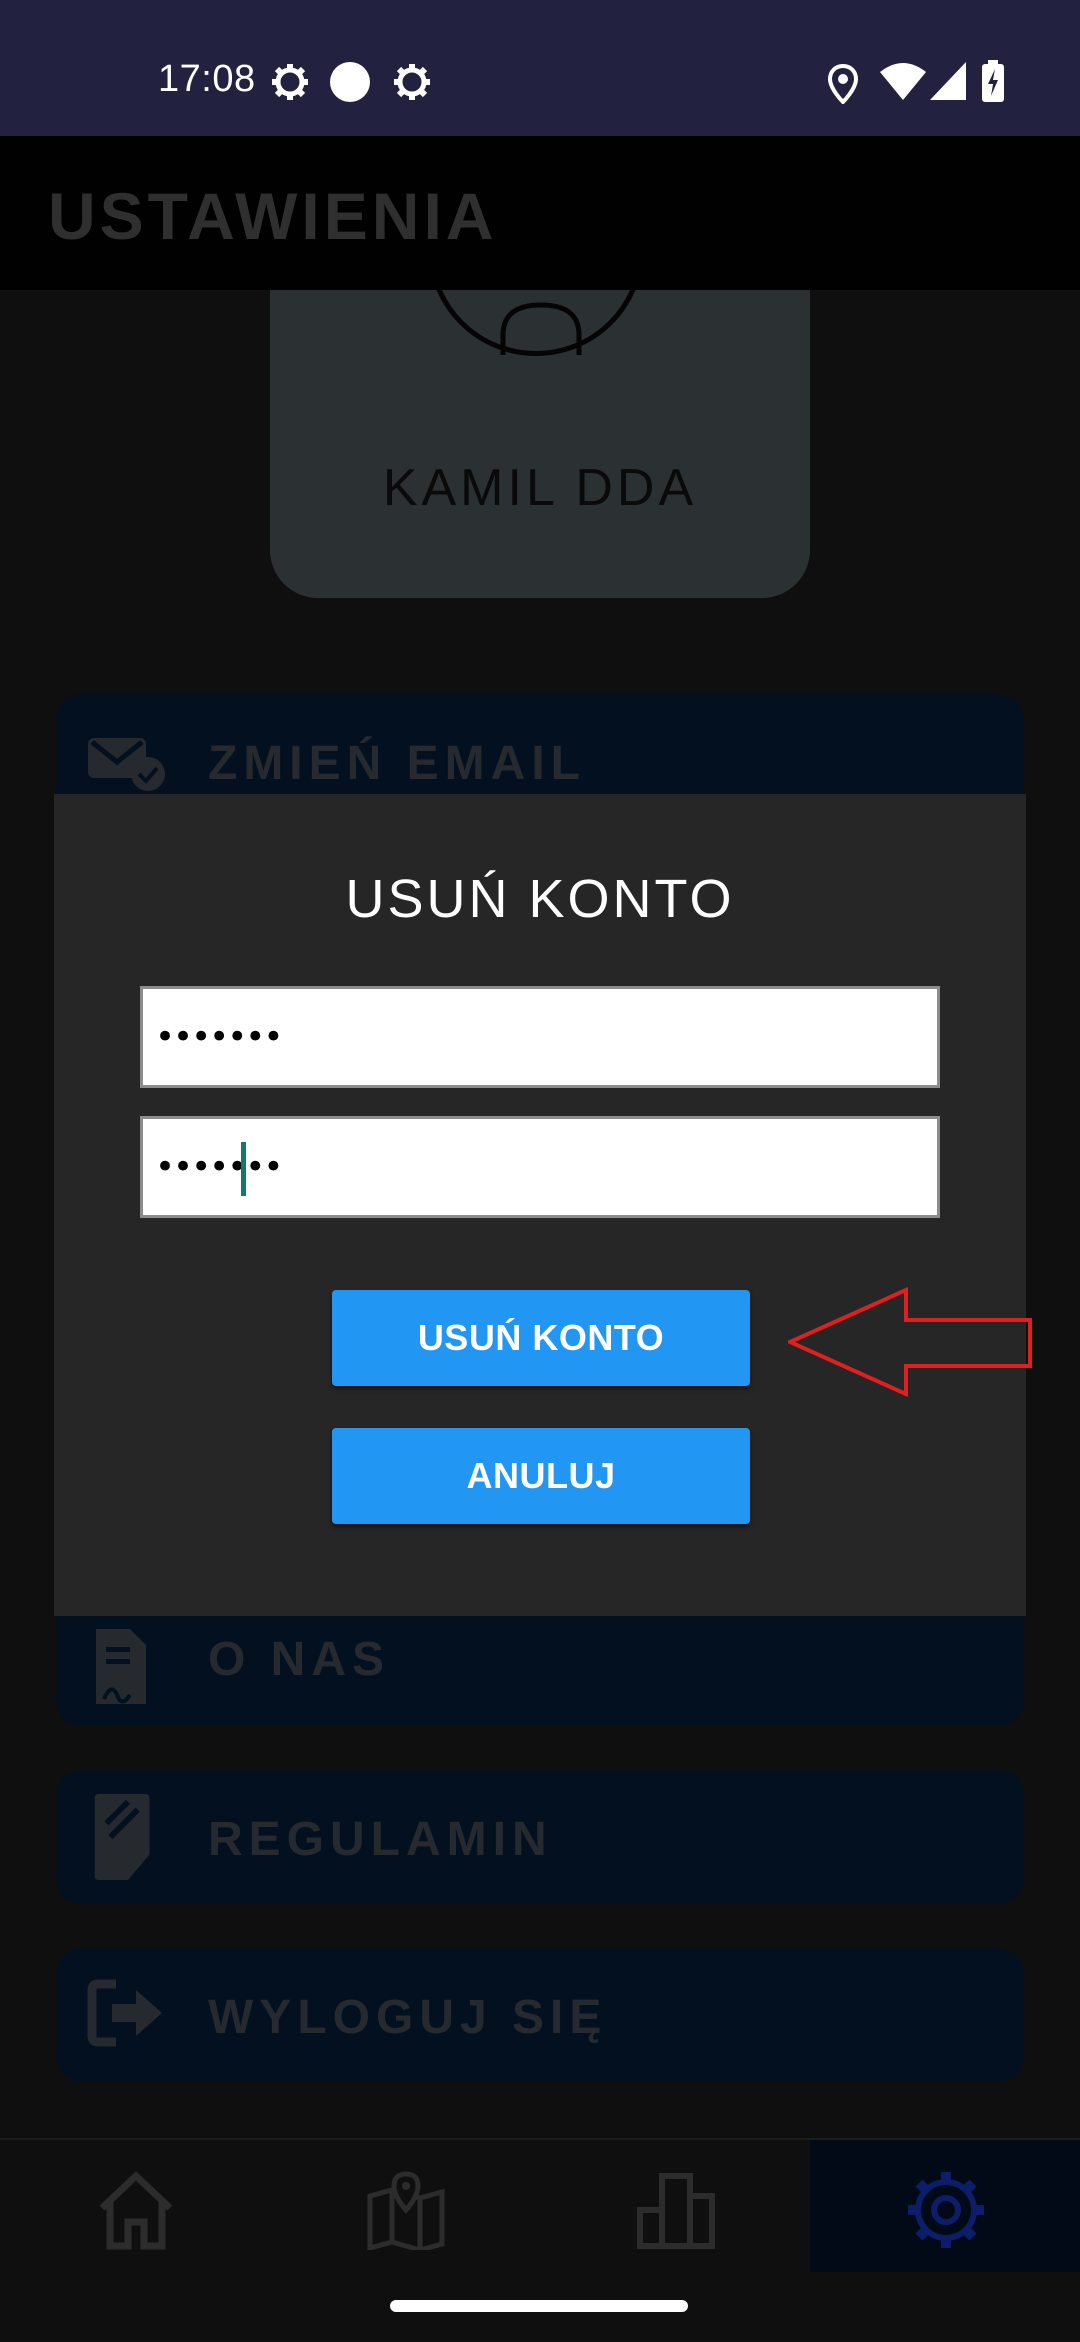 This screenshot has height=2342, width=1080. Describe the element at coordinates (540, 444) in the screenshot. I see `profile-card: KAMIL DDA` at that location.